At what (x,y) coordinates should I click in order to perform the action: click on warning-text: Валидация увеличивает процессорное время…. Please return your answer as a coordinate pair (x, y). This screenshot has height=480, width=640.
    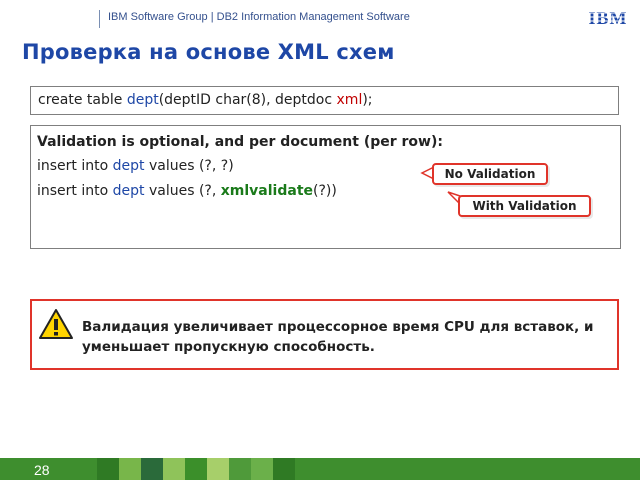
    Looking at the image, I should click on (338, 337).